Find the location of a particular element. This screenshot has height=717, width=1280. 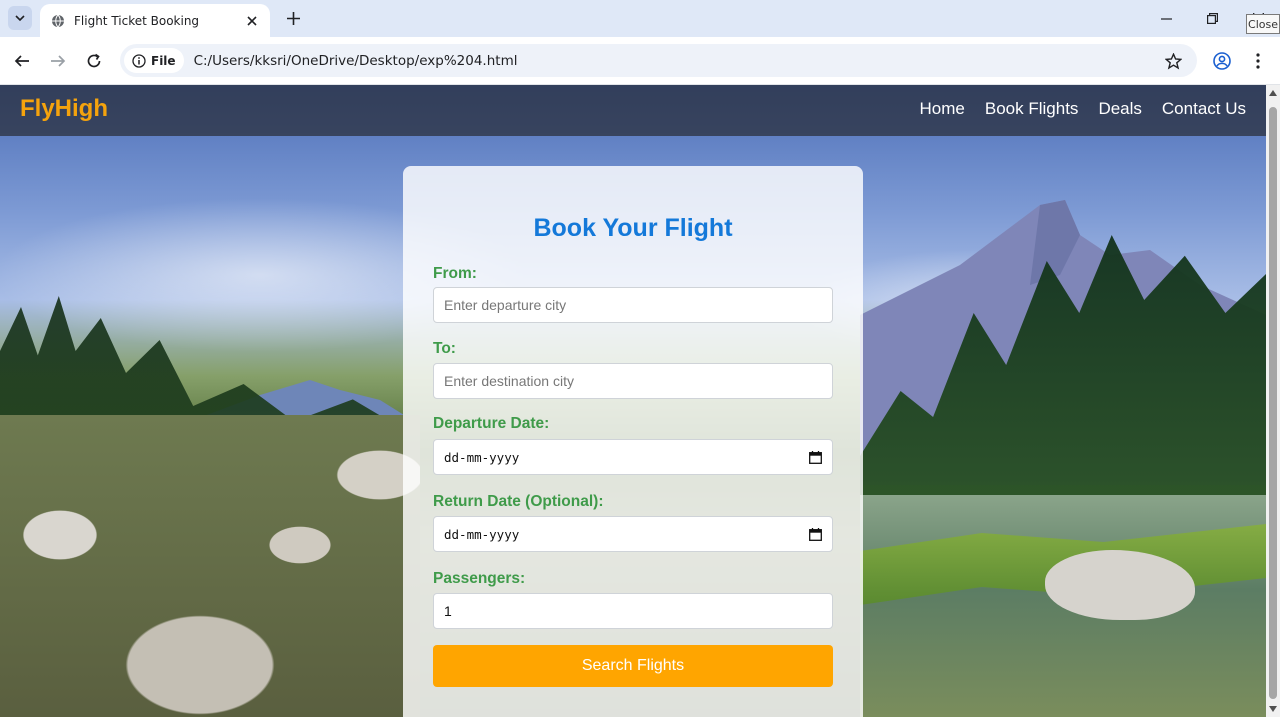

return-date-value: dd-mm-yyyy is located at coordinates (482, 534).